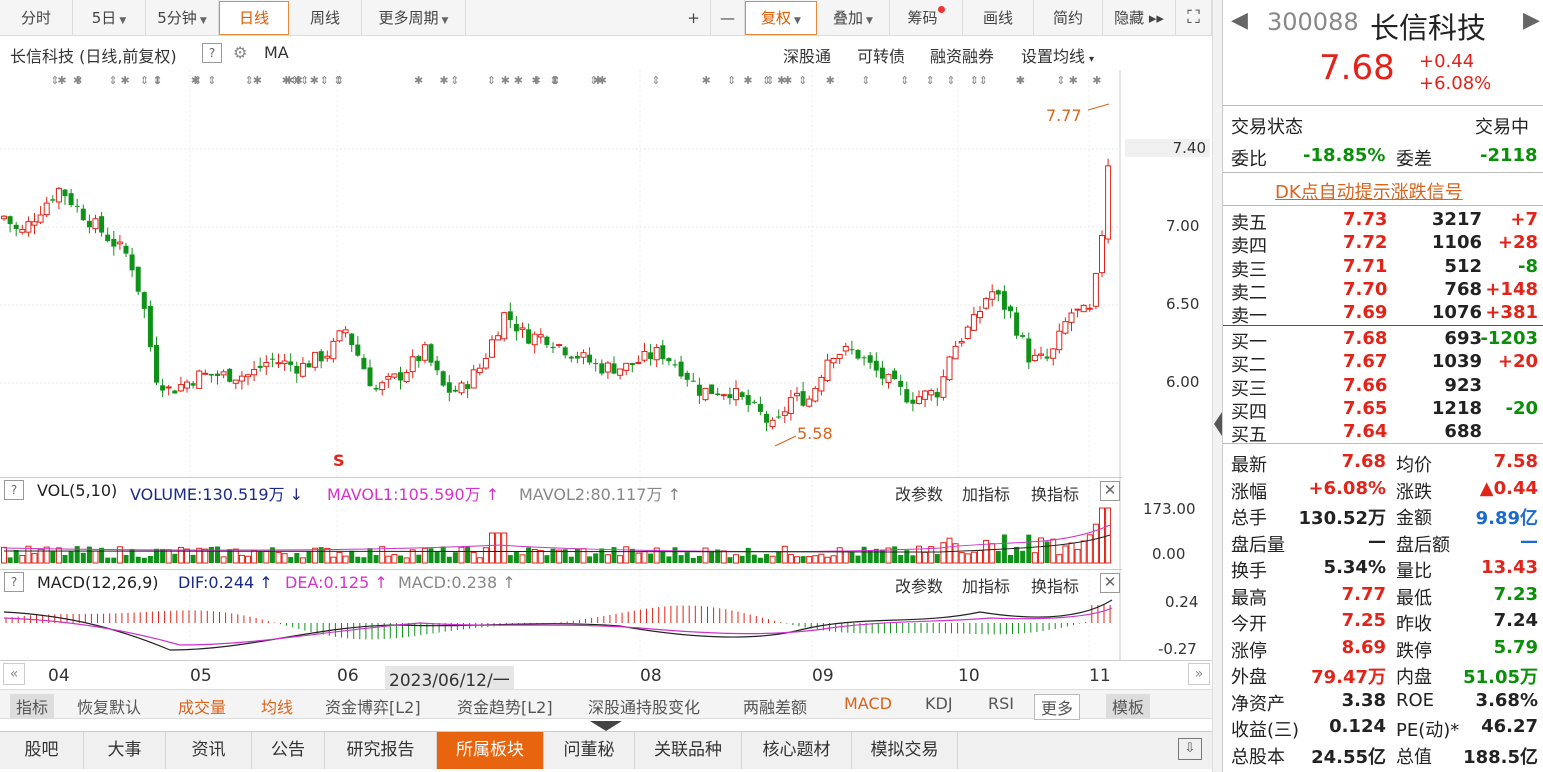 The height and width of the screenshot is (772, 1543). What do you see at coordinates (1001, 703) in the screenshot?
I see `indicator-tab-10: RSI` at bounding box center [1001, 703].